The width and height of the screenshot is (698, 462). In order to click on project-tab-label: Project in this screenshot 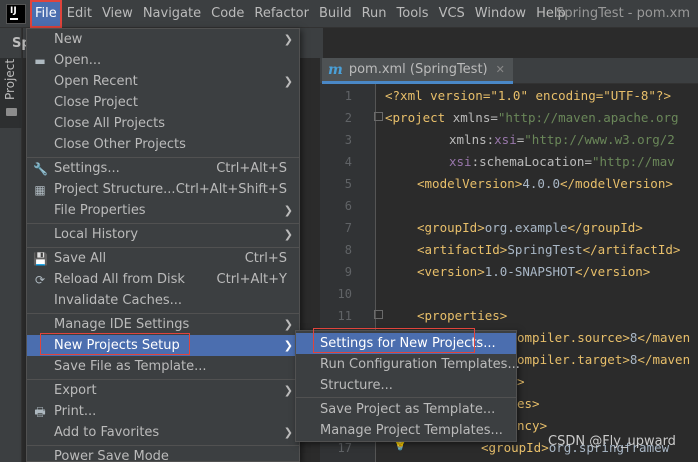, I will do `click(10, 79)`.